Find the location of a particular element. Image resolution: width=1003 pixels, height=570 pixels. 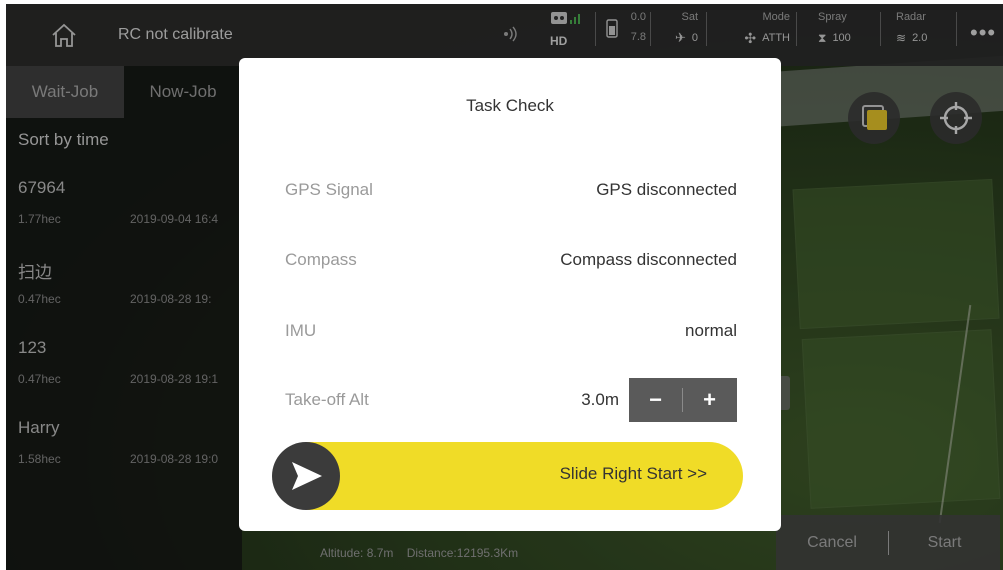

slide-to-start: Slide Right Start >> is located at coordinates (507, 476).